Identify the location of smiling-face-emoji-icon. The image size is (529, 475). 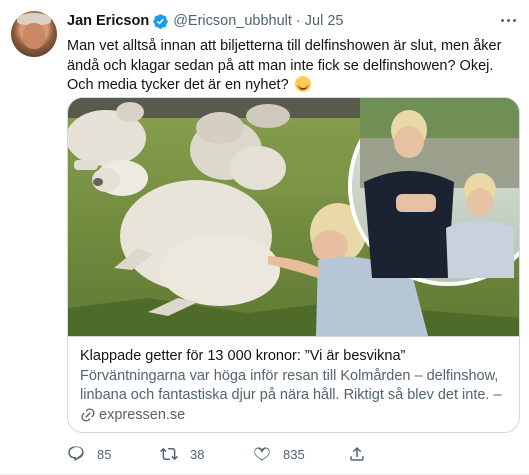
(302, 84).